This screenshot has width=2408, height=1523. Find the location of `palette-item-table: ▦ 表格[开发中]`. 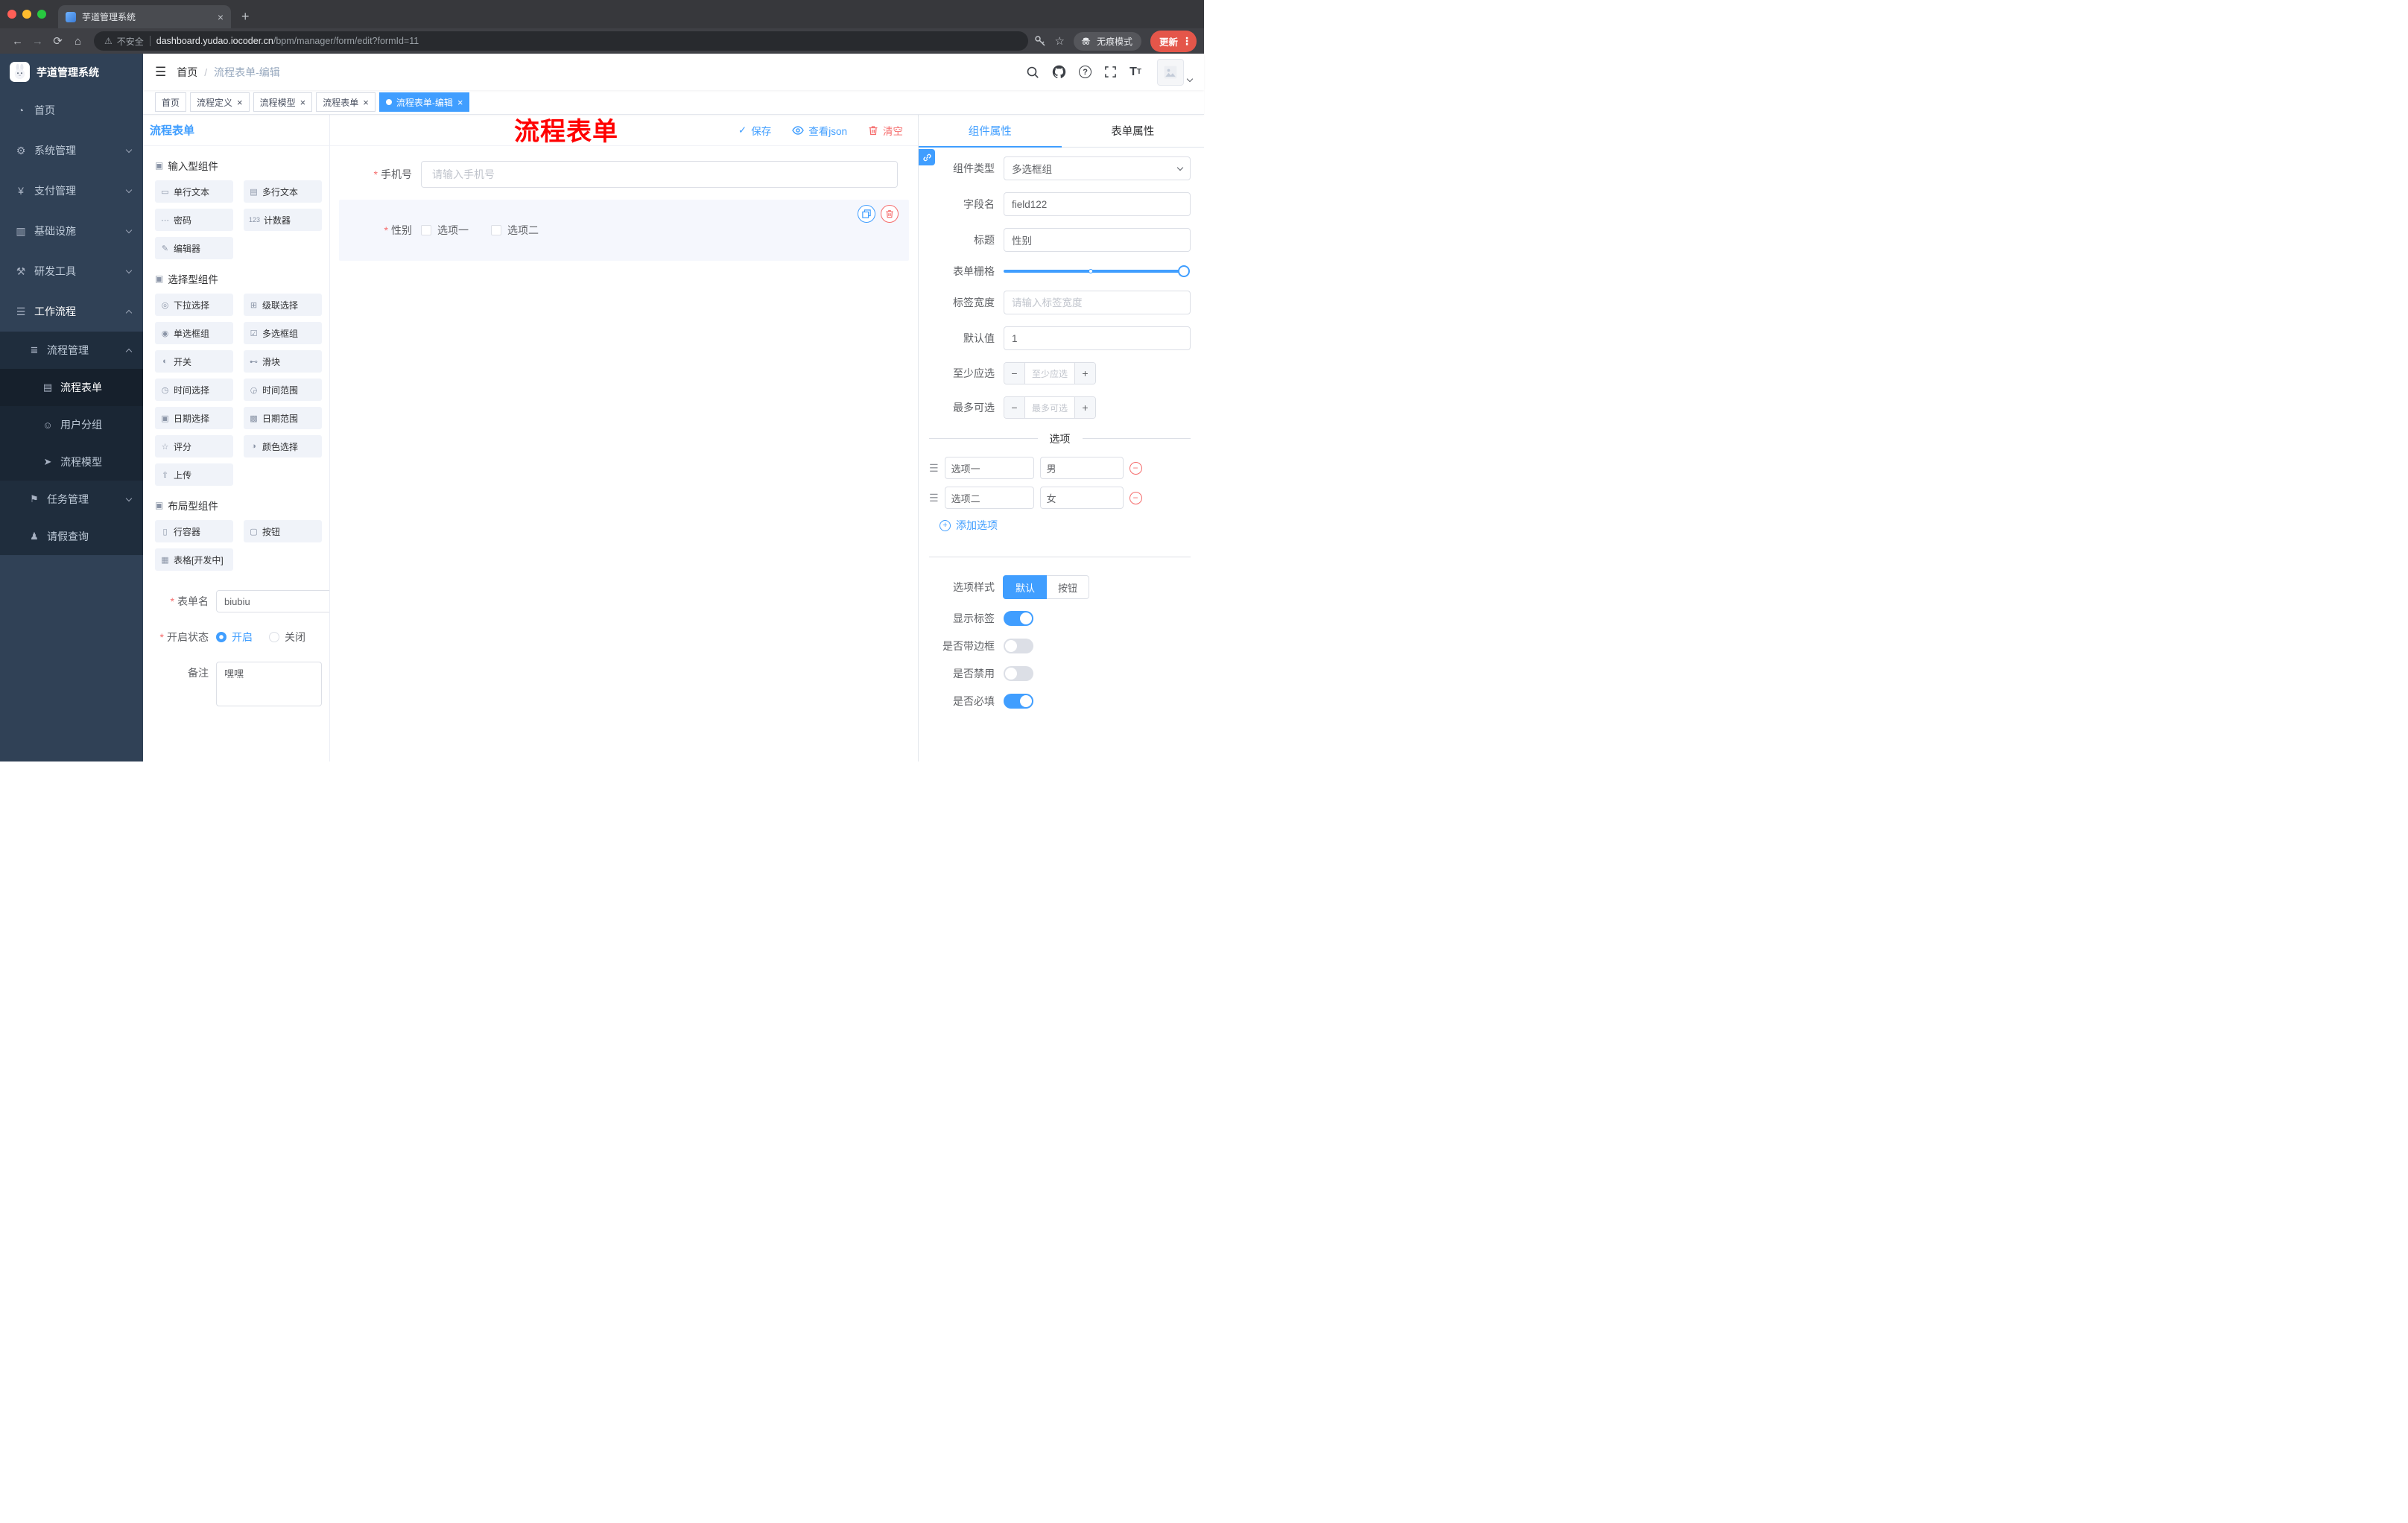

palette-item-table: ▦ 表格[开发中] is located at coordinates (194, 560).